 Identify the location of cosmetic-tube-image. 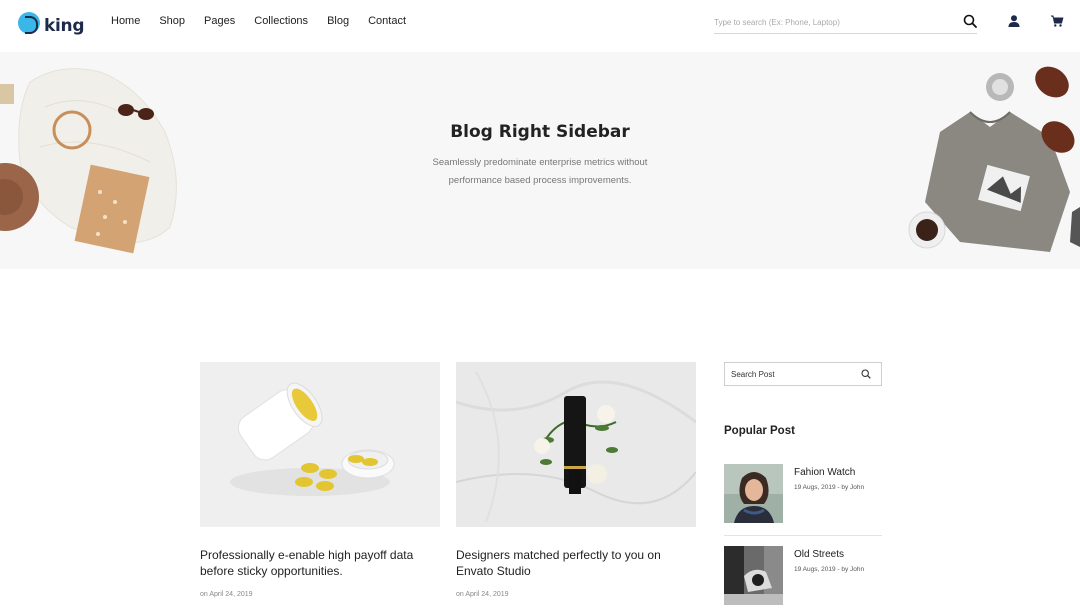
(576, 444).